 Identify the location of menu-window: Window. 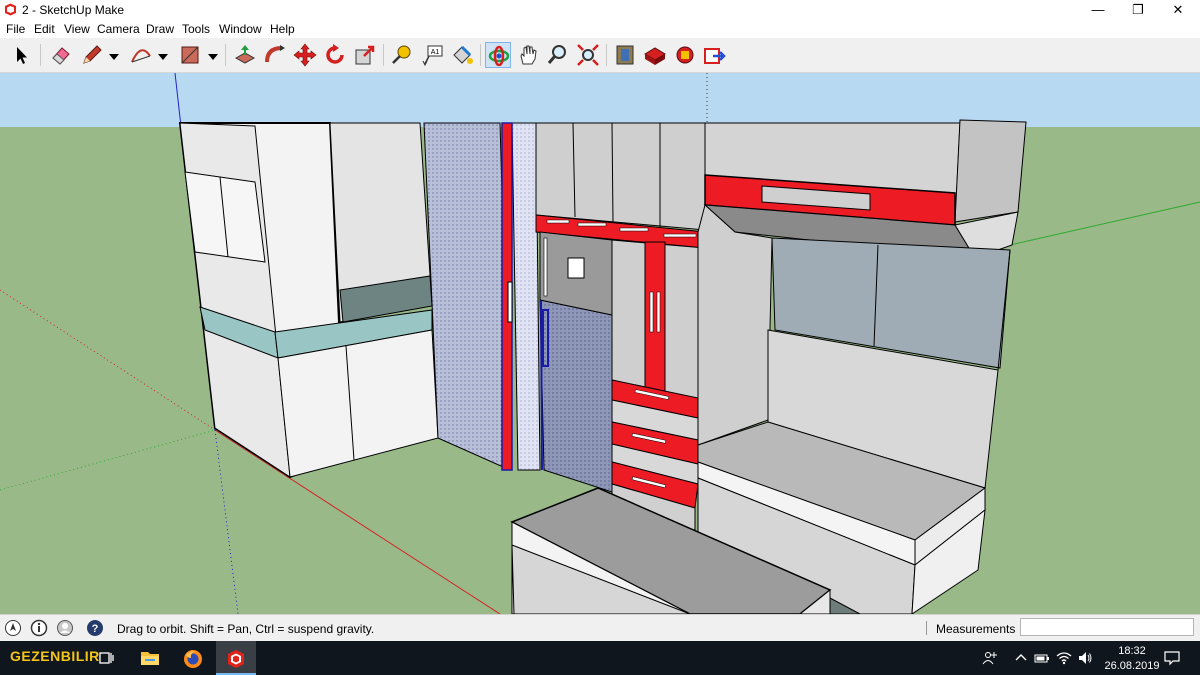
(240, 29).